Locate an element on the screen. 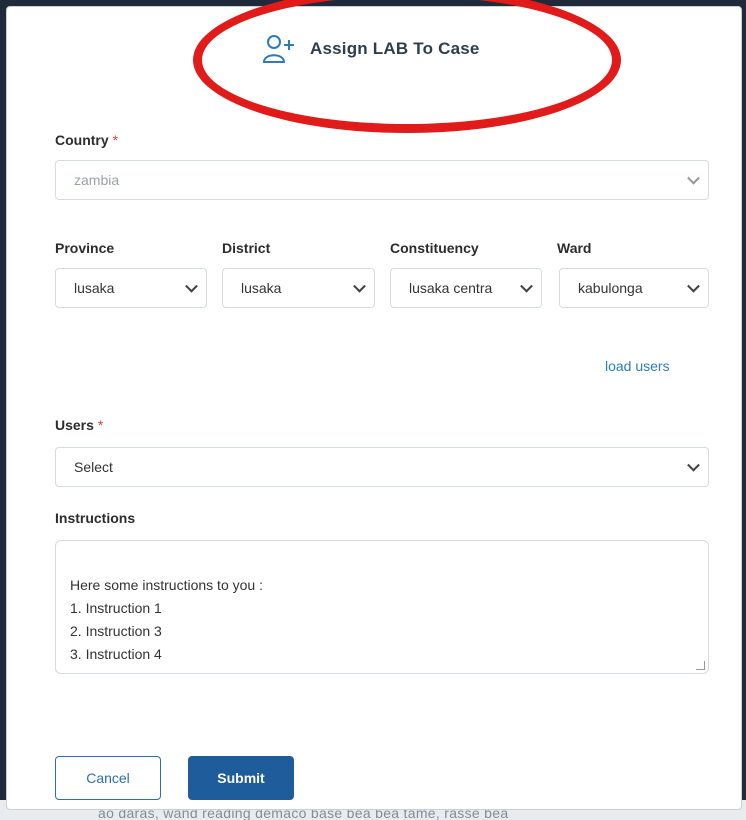 The height and width of the screenshot is (820, 746). district-value: lusaka is located at coordinates (261, 288).